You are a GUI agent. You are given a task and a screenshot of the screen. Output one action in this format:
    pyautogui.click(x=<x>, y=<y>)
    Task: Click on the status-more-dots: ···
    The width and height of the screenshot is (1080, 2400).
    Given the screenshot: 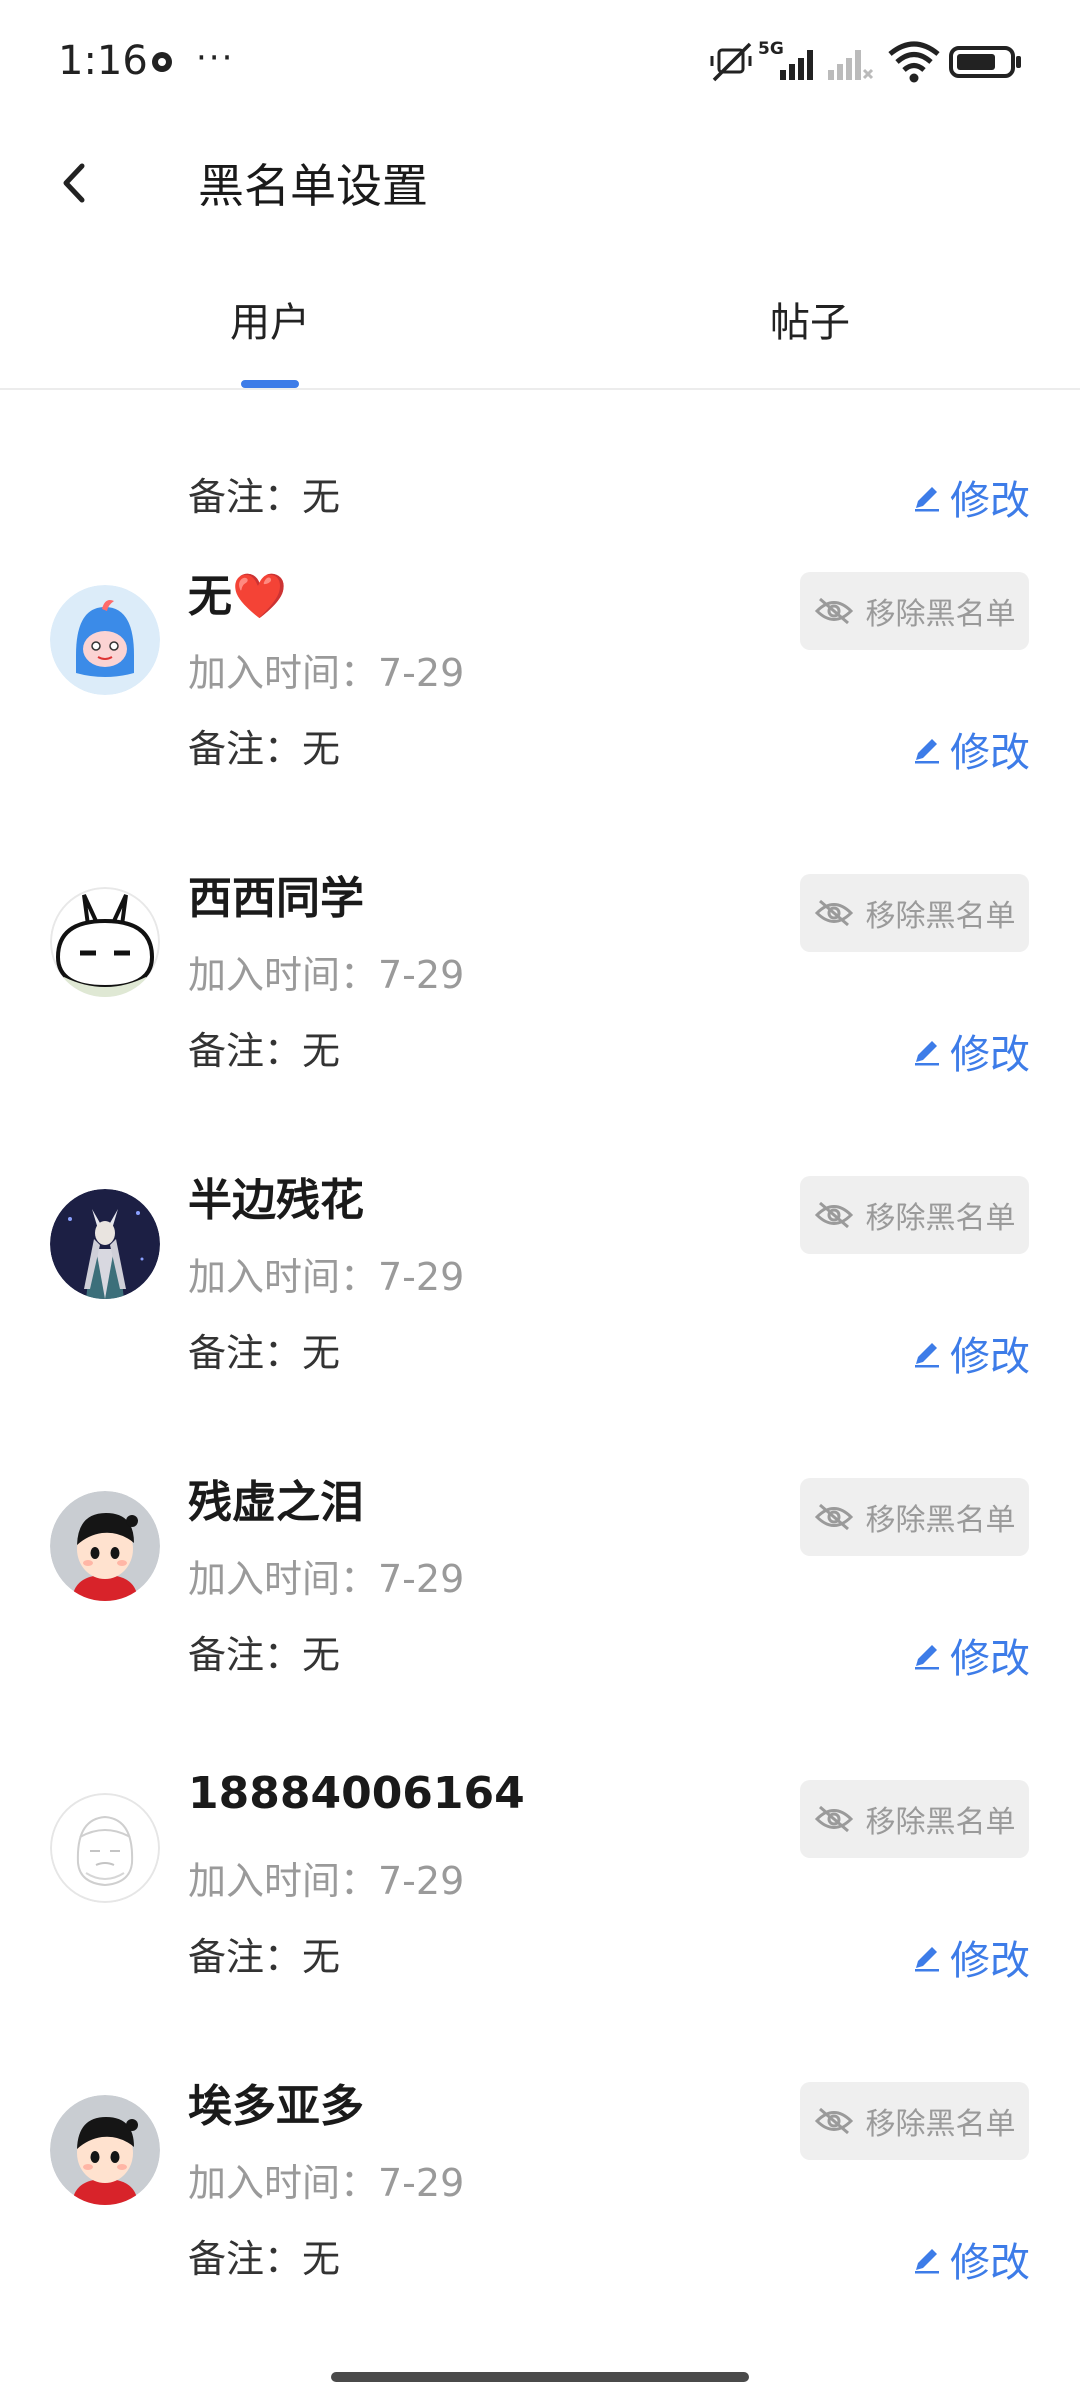 What is the action you would take?
    pyautogui.click(x=215, y=58)
    